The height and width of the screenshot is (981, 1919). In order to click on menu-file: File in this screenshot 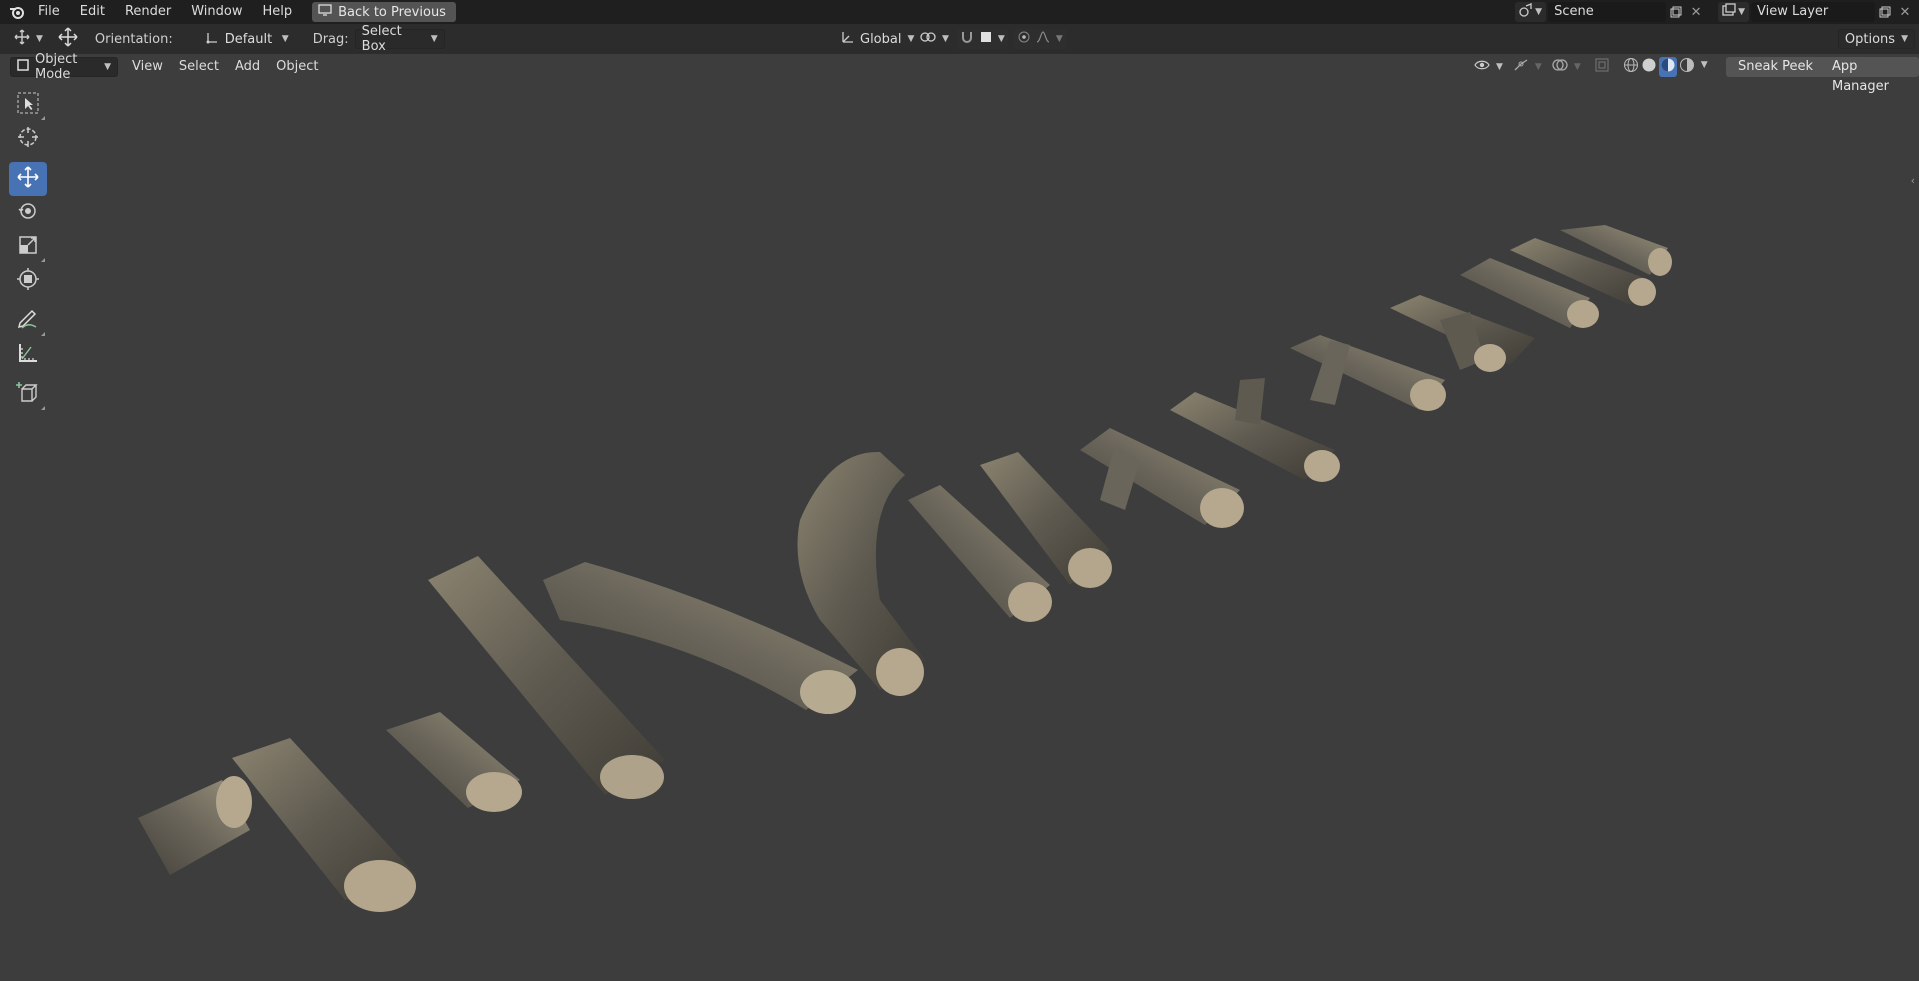, I will do `click(49, 12)`.